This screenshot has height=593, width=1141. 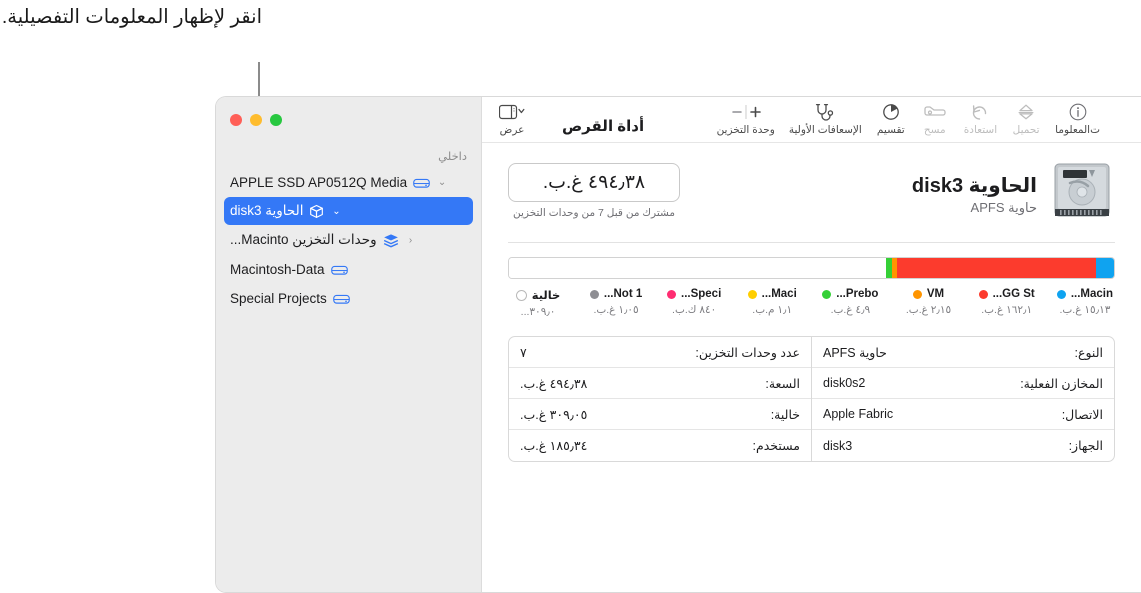 What do you see at coordinates (838, 445) in the screenshot?
I see `info-value: disk3` at bounding box center [838, 445].